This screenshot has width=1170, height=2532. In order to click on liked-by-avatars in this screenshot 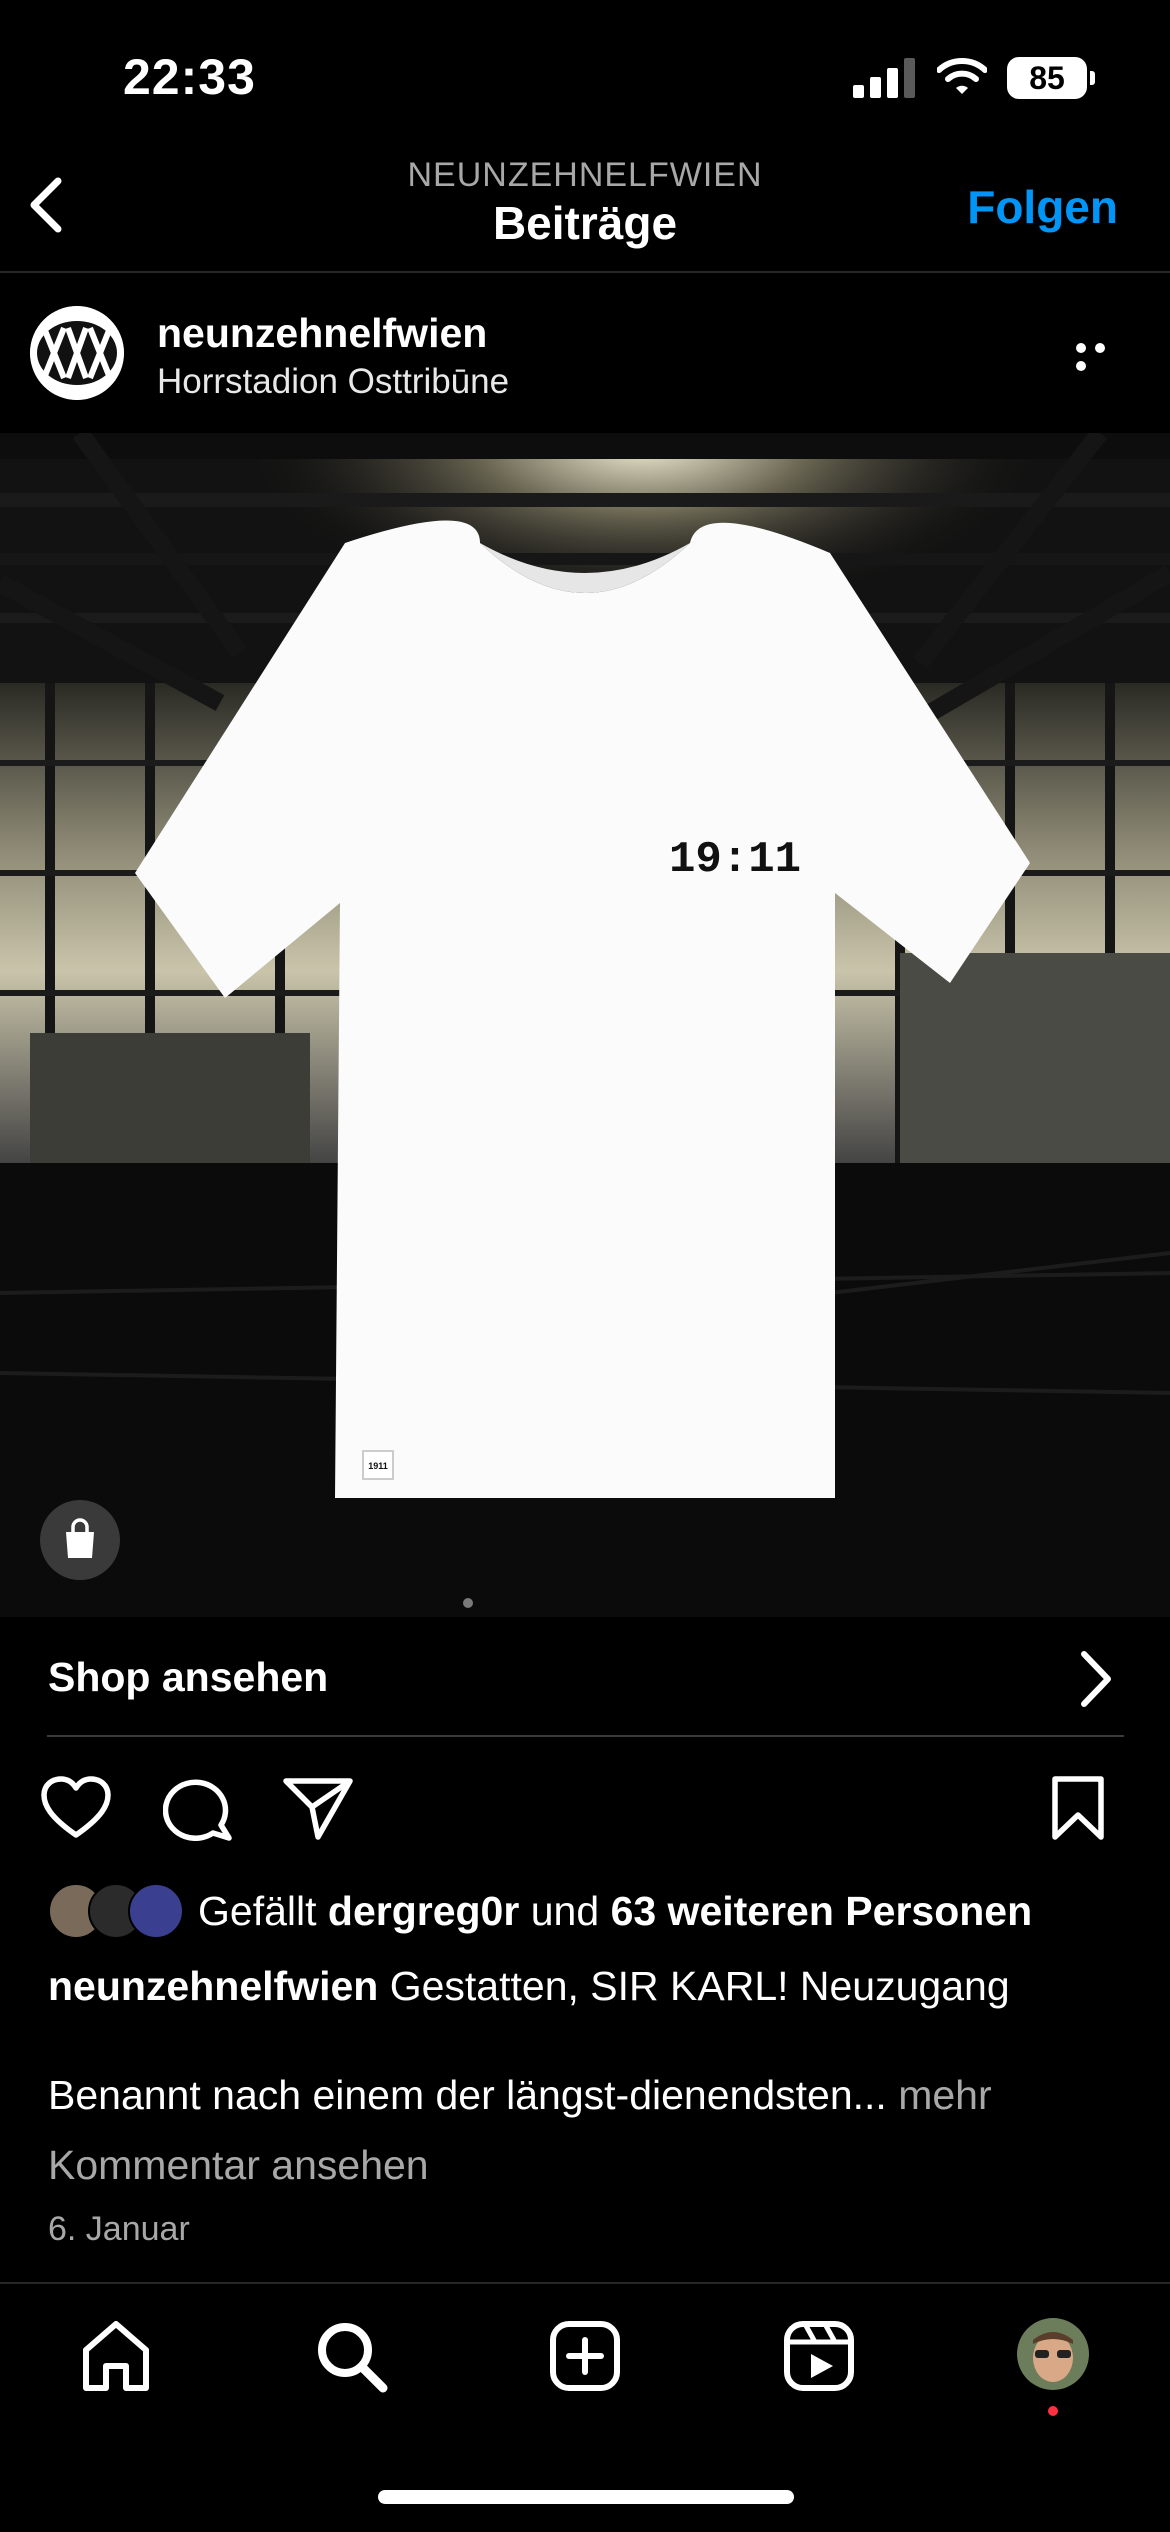, I will do `click(116, 1911)`.